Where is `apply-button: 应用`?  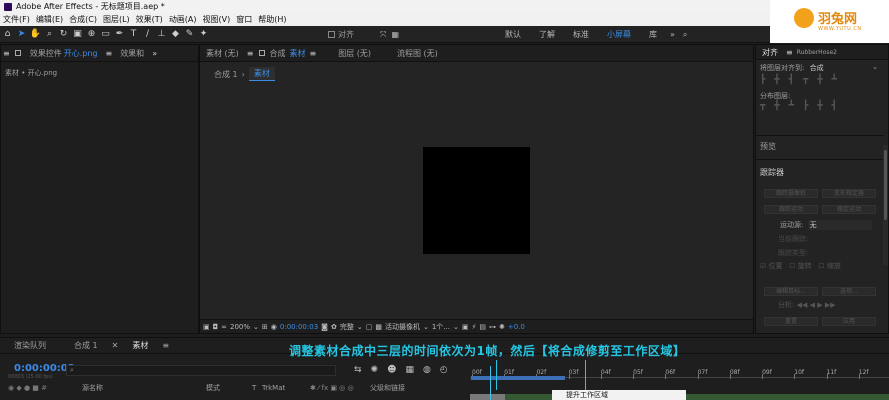
apply-button: 应用 is located at coordinates (849, 321).